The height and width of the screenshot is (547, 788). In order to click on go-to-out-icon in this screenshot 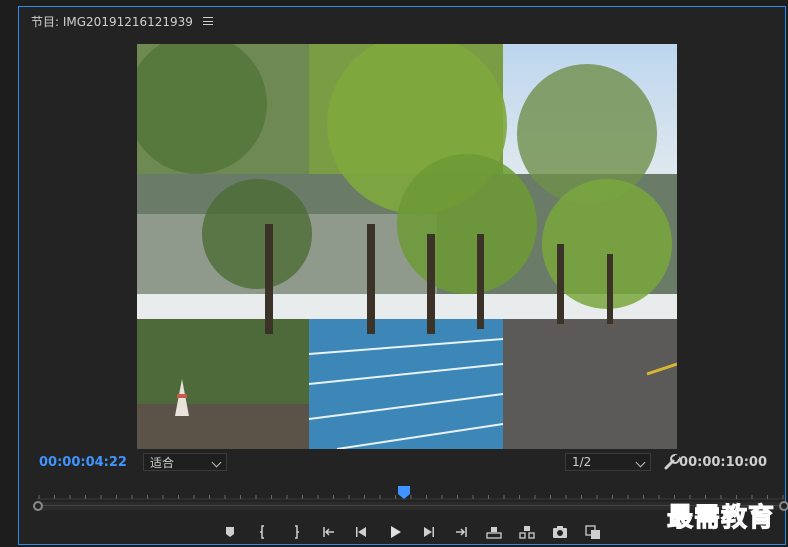, I will do `click(461, 532)`.